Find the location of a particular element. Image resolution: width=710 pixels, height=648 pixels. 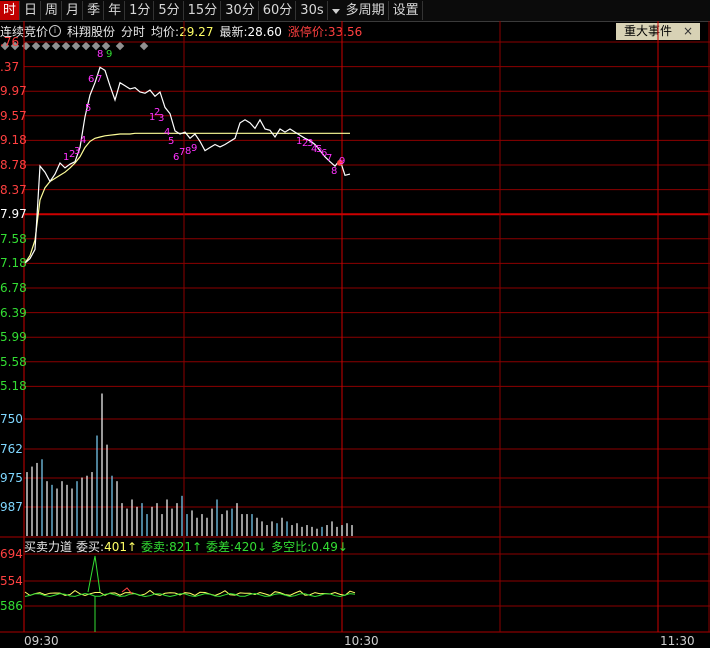

price-tick-label: 8.78 is located at coordinates (13, 165).